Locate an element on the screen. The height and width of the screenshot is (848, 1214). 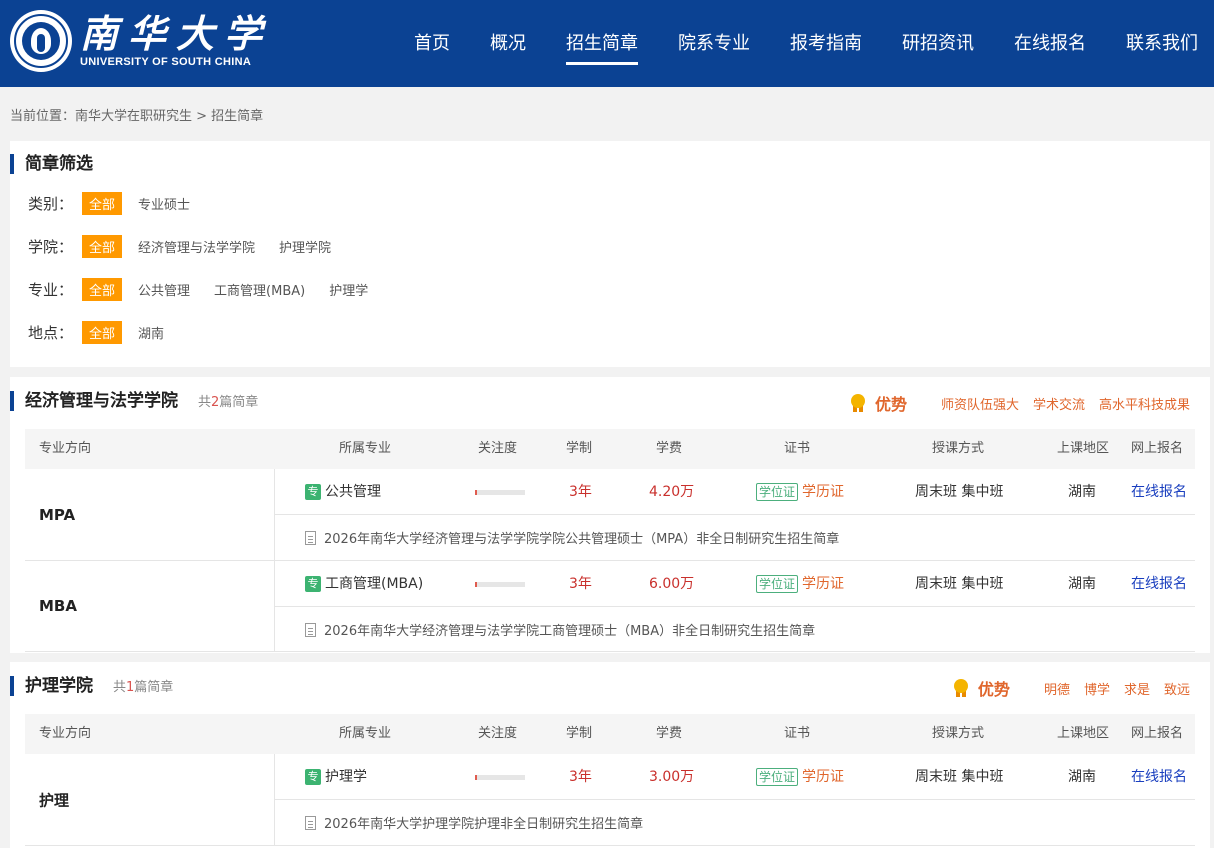
filter-option: 护理学院 is located at coordinates (305, 246).